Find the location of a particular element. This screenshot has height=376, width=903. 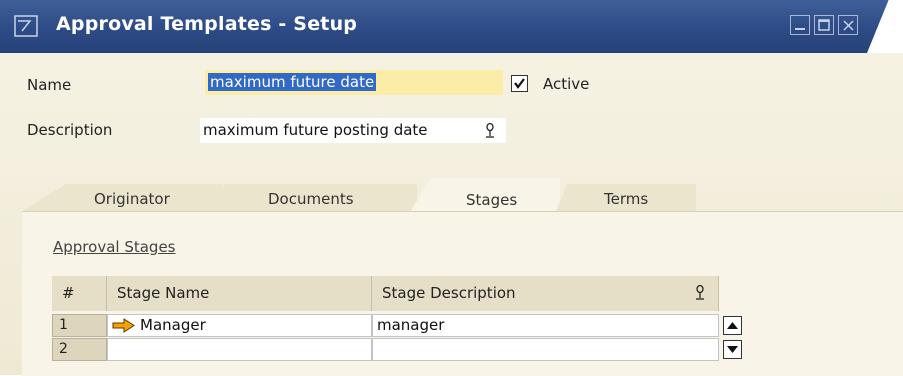

column-header-stage-description: Stage Description is located at coordinates (545, 293).